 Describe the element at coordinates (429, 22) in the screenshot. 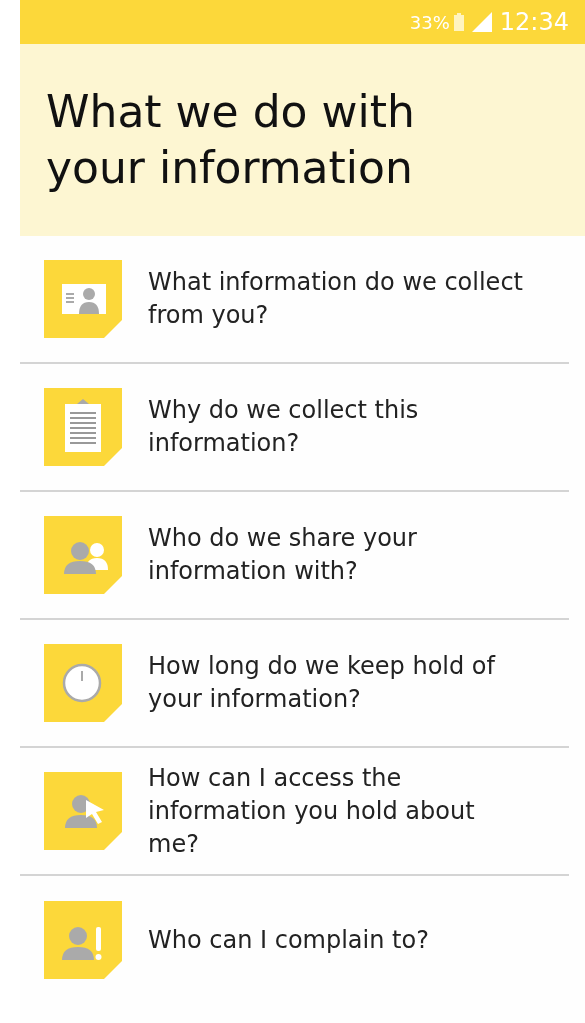

I see `battery-percent: 33%` at that location.